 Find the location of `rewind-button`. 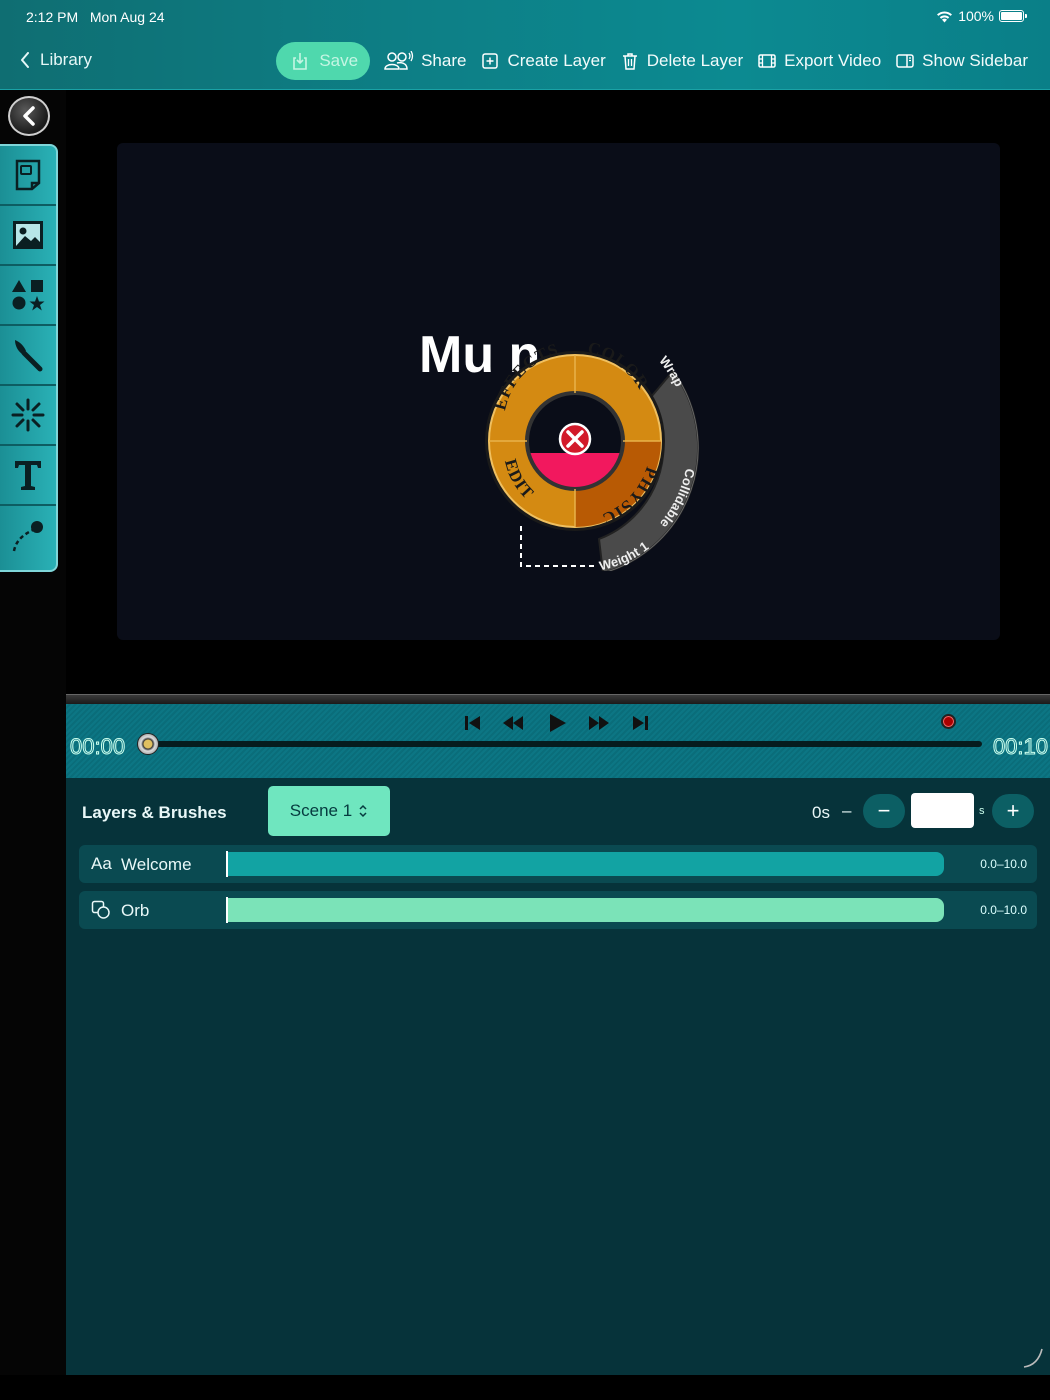

rewind-button is located at coordinates (513, 725).